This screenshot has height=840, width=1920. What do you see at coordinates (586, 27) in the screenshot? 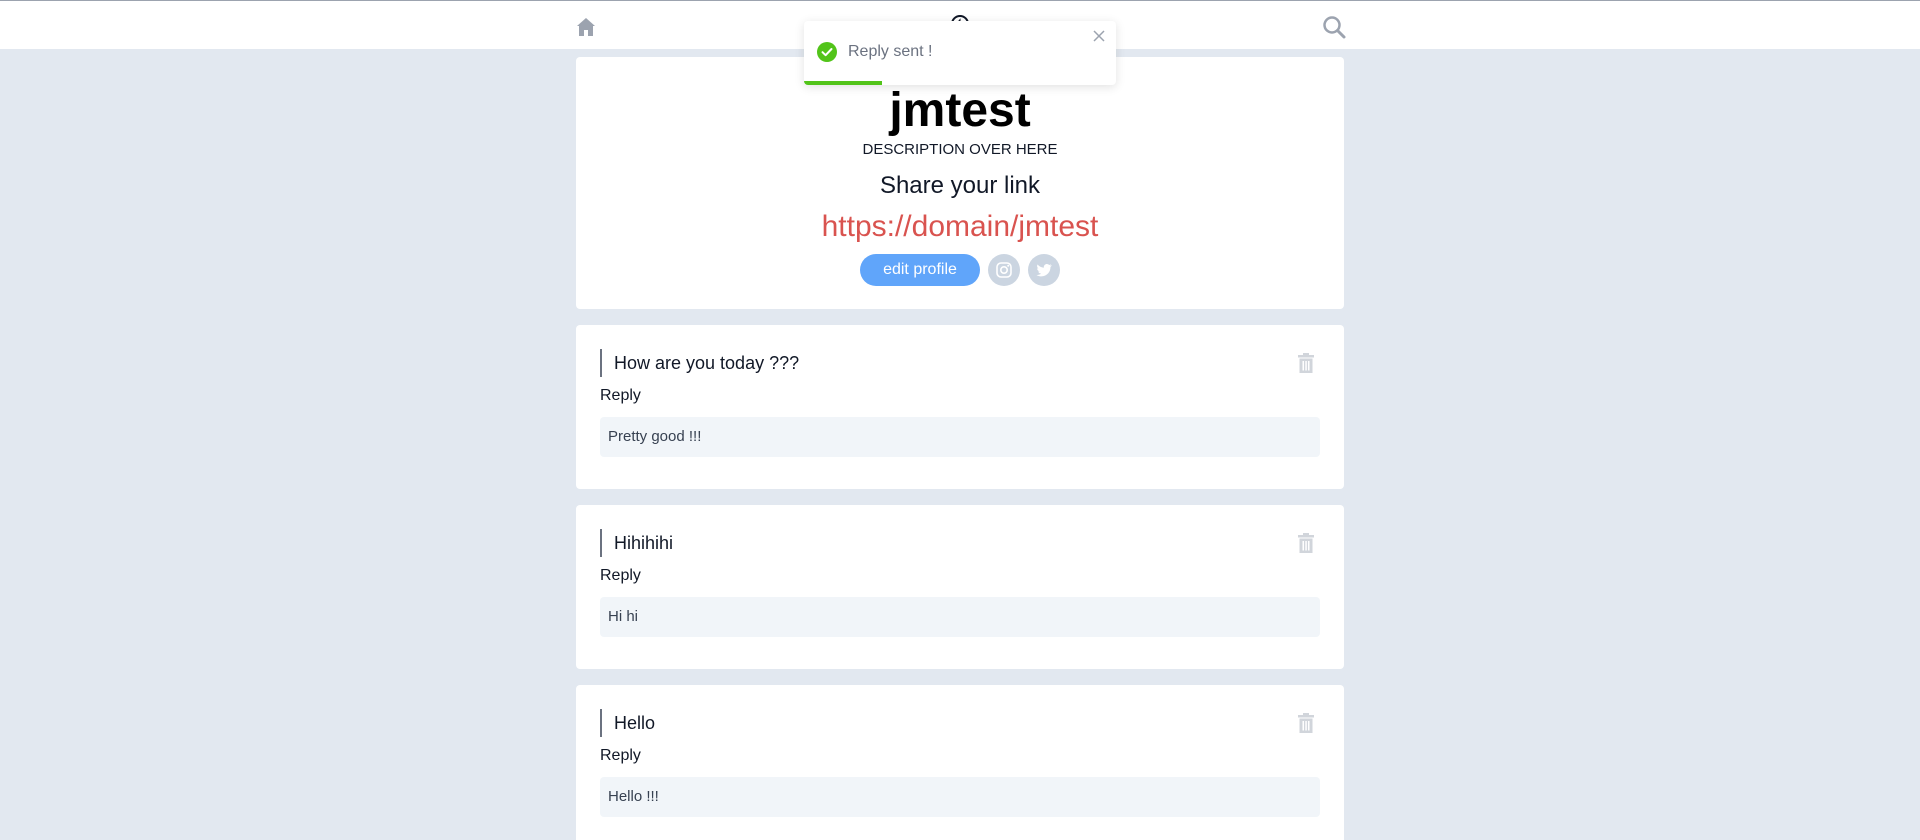
I see `home-icon` at bounding box center [586, 27].